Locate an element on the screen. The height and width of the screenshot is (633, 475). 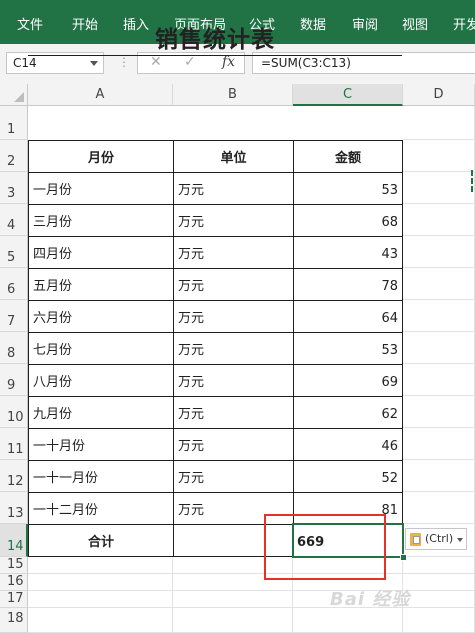
column-header-a: A is located at coordinates (100, 95).